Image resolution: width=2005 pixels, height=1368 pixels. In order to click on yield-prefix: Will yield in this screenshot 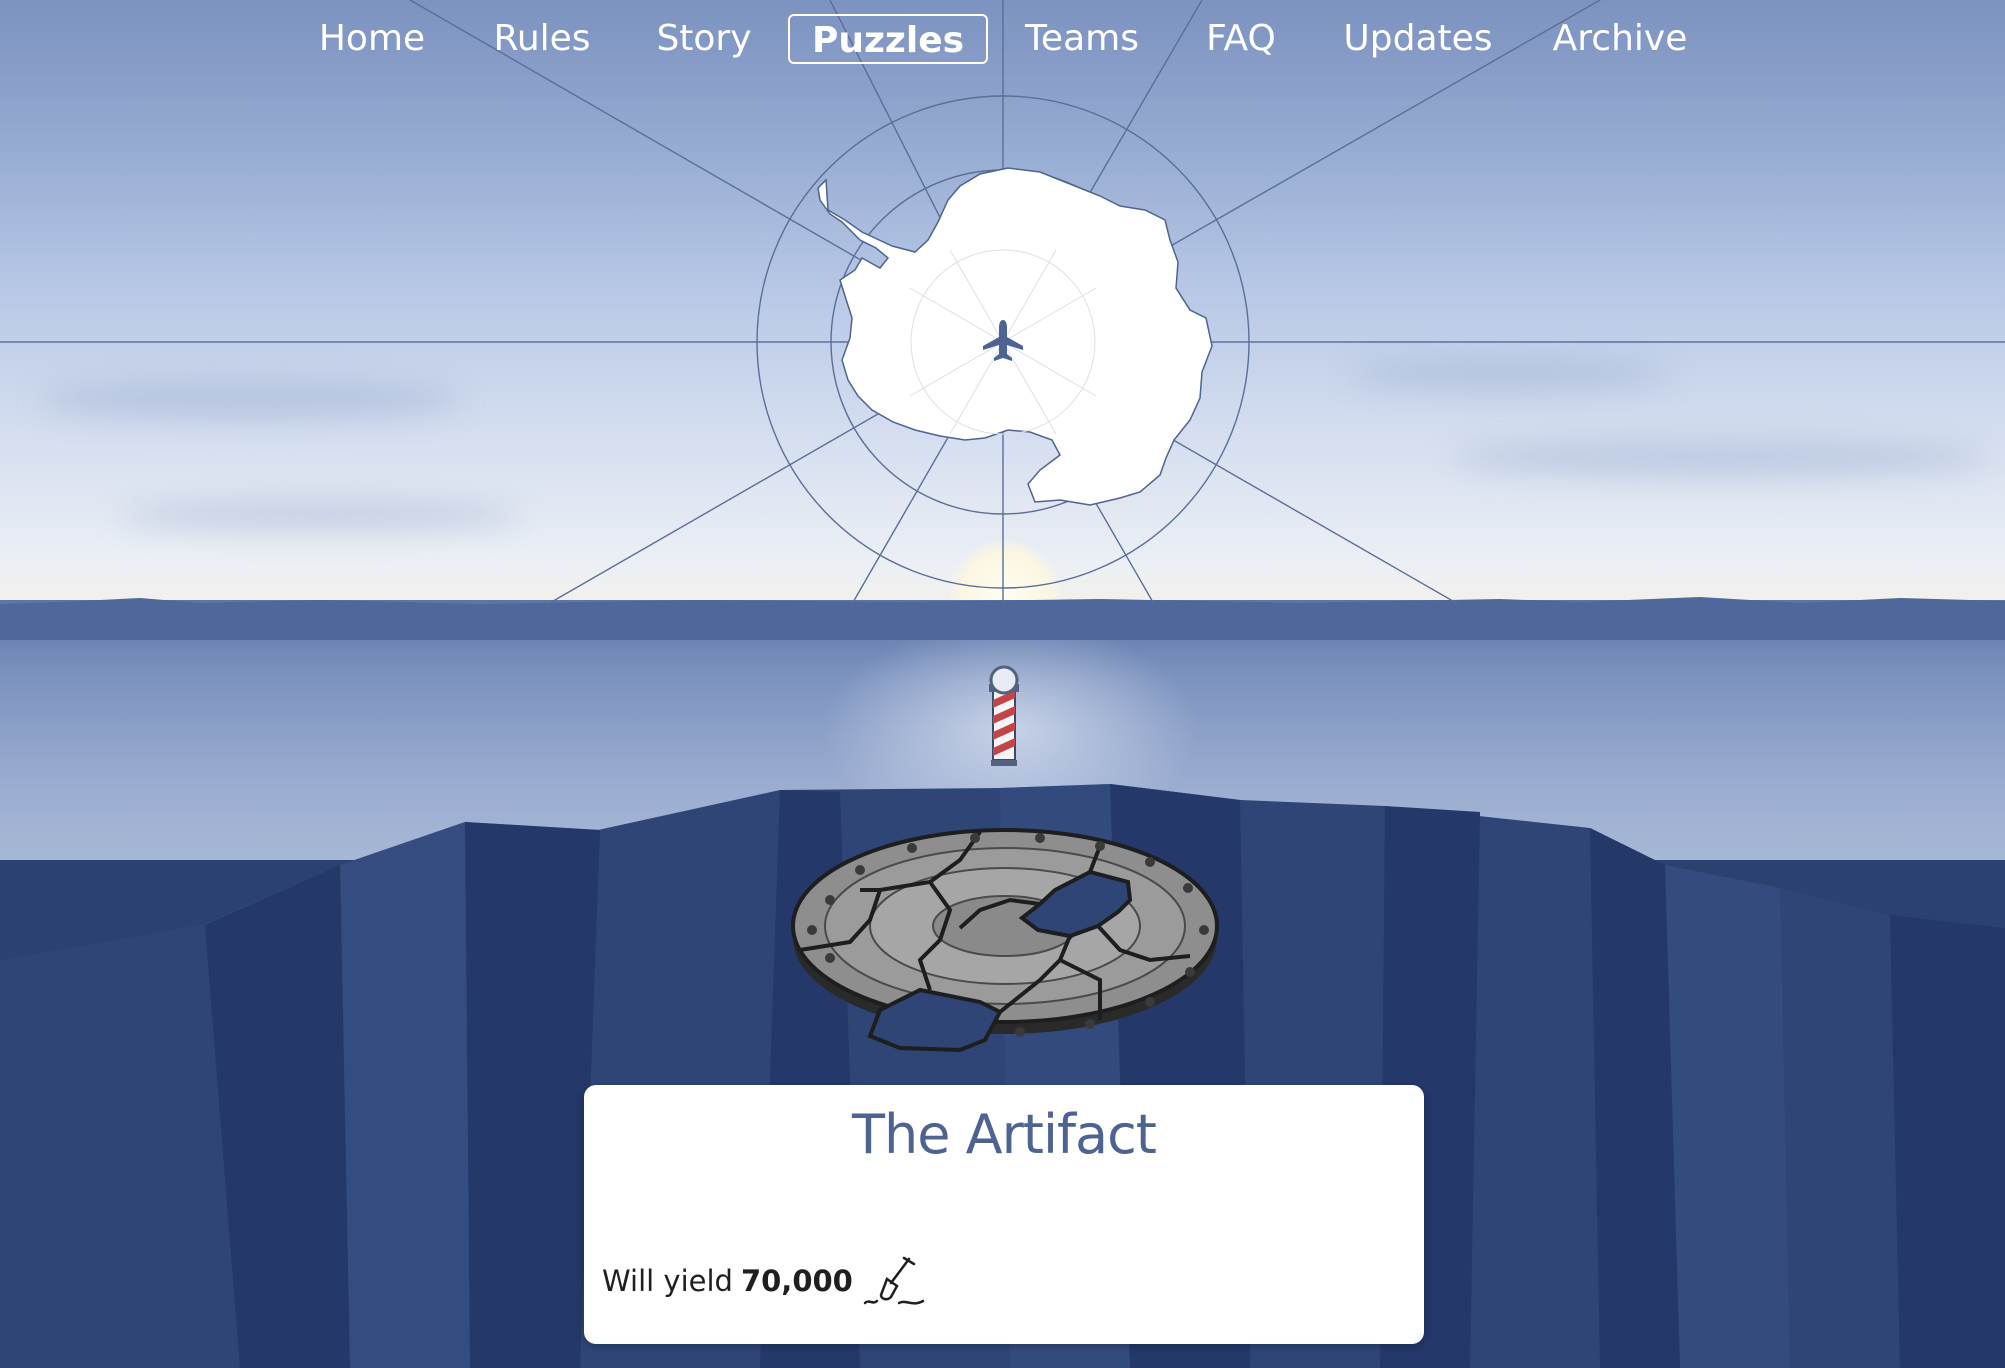, I will do `click(667, 1281)`.